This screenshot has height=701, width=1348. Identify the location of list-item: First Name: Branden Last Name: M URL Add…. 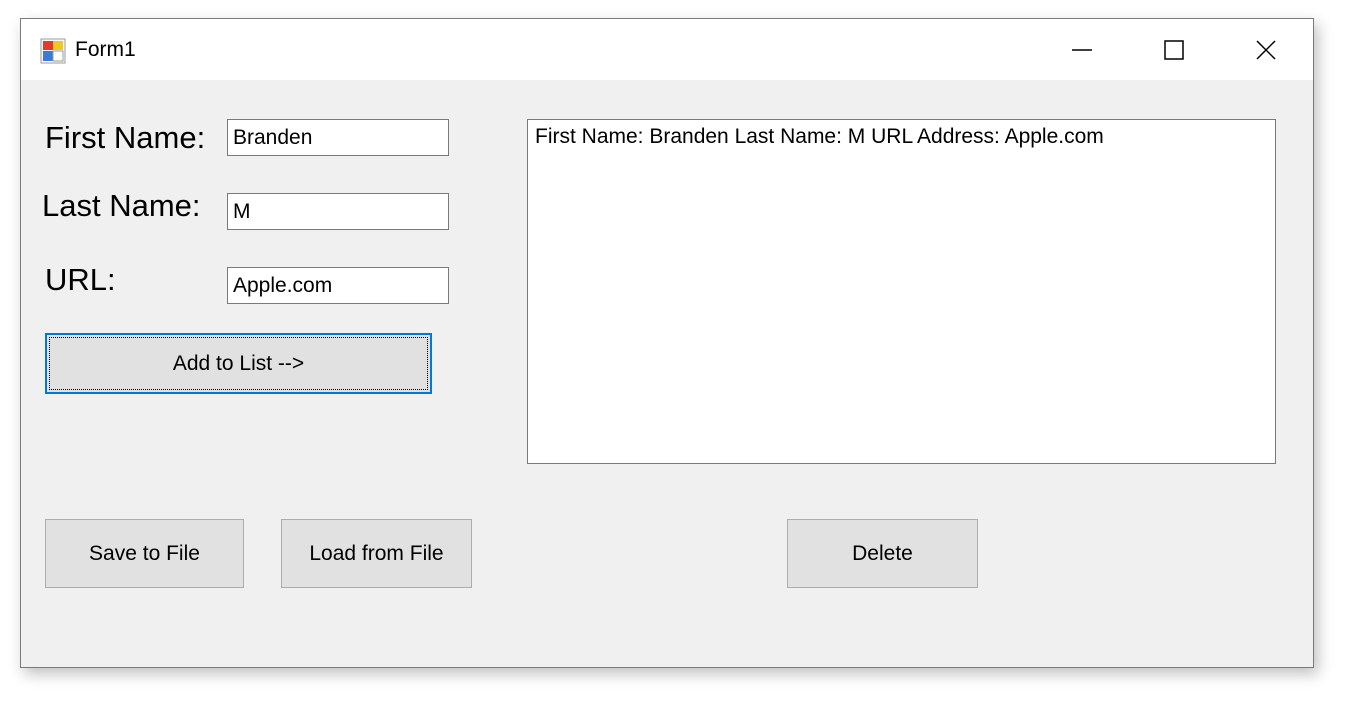
(901, 137).